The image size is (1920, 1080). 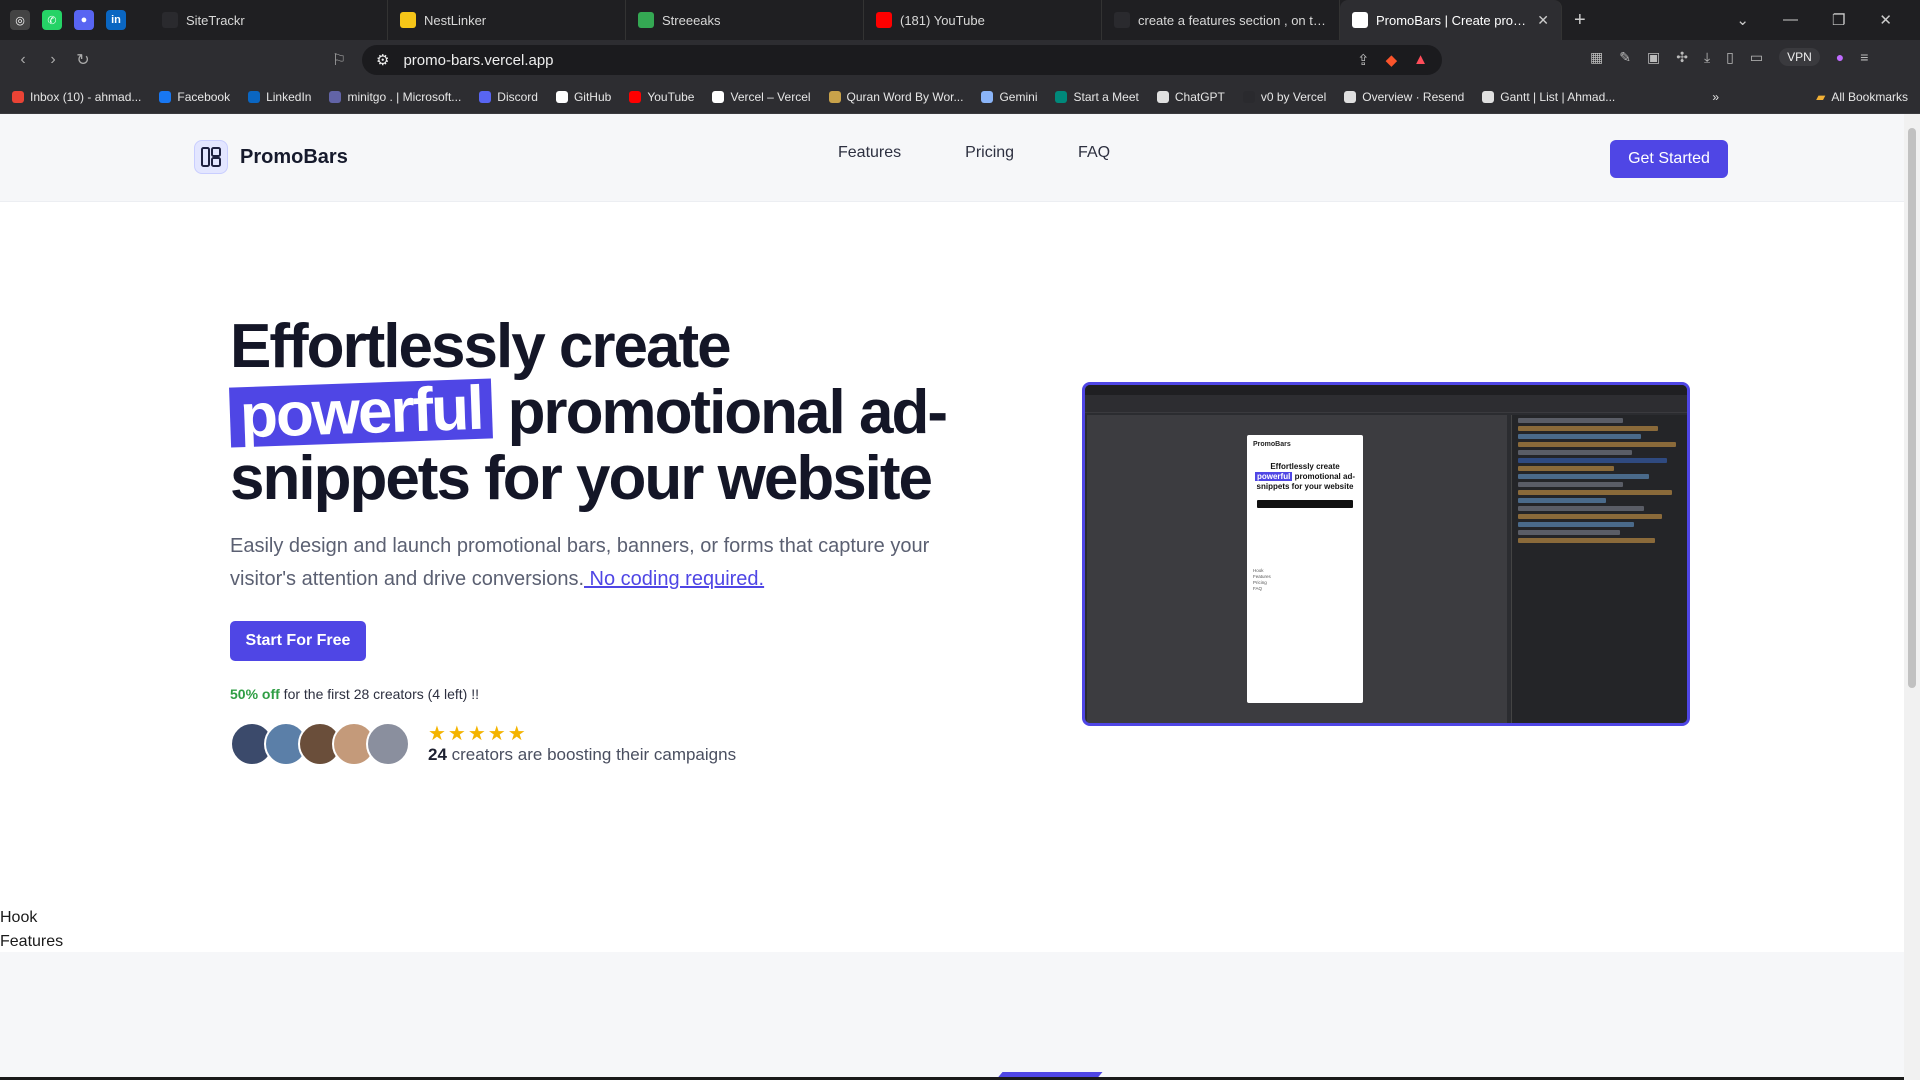 What do you see at coordinates (1284, 97) in the screenshot?
I see `bookmark-item: v0 by Vercel` at bounding box center [1284, 97].